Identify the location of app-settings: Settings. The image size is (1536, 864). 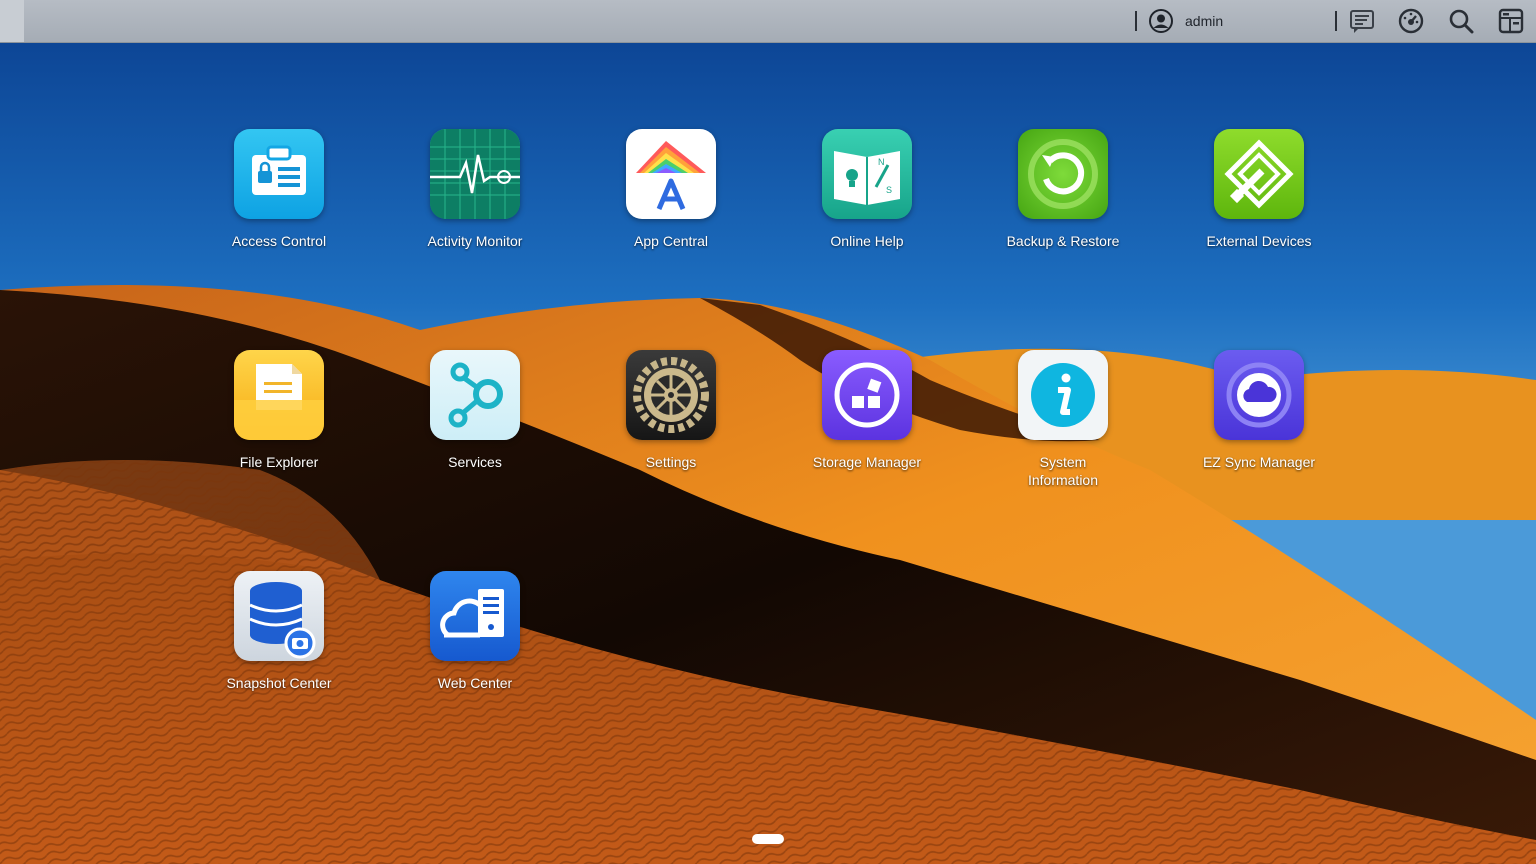
(671, 410).